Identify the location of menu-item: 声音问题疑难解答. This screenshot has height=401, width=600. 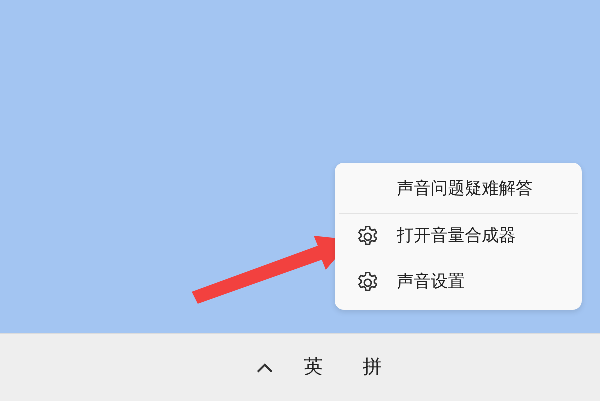
(458, 190).